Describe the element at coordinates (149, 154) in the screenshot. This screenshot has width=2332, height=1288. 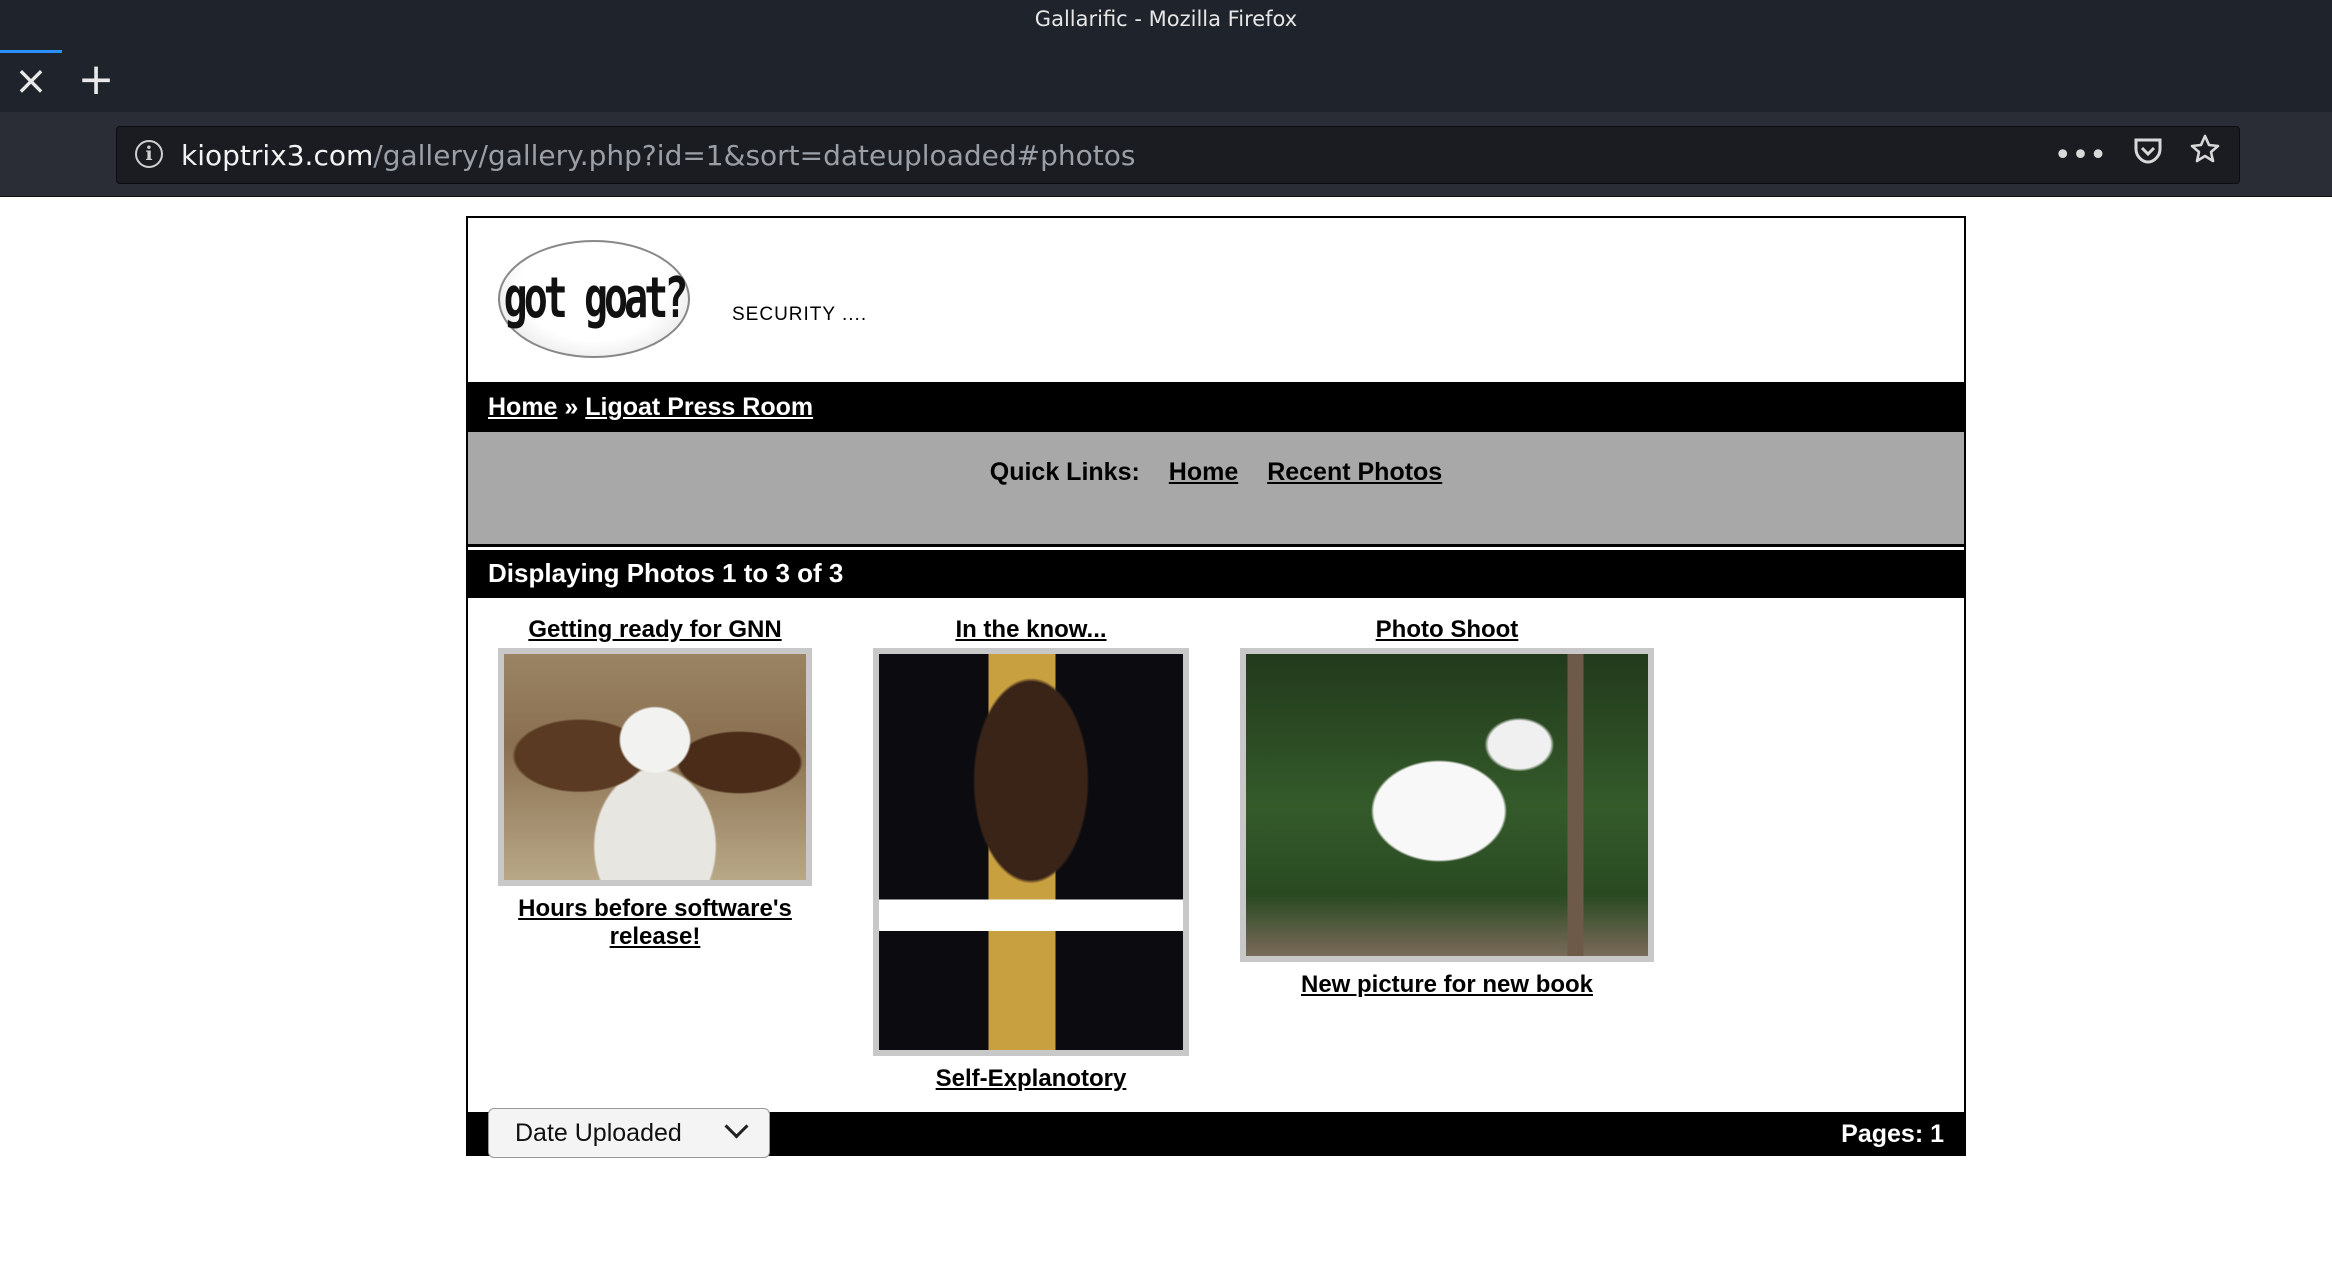
I see `info-icon: i` at that location.